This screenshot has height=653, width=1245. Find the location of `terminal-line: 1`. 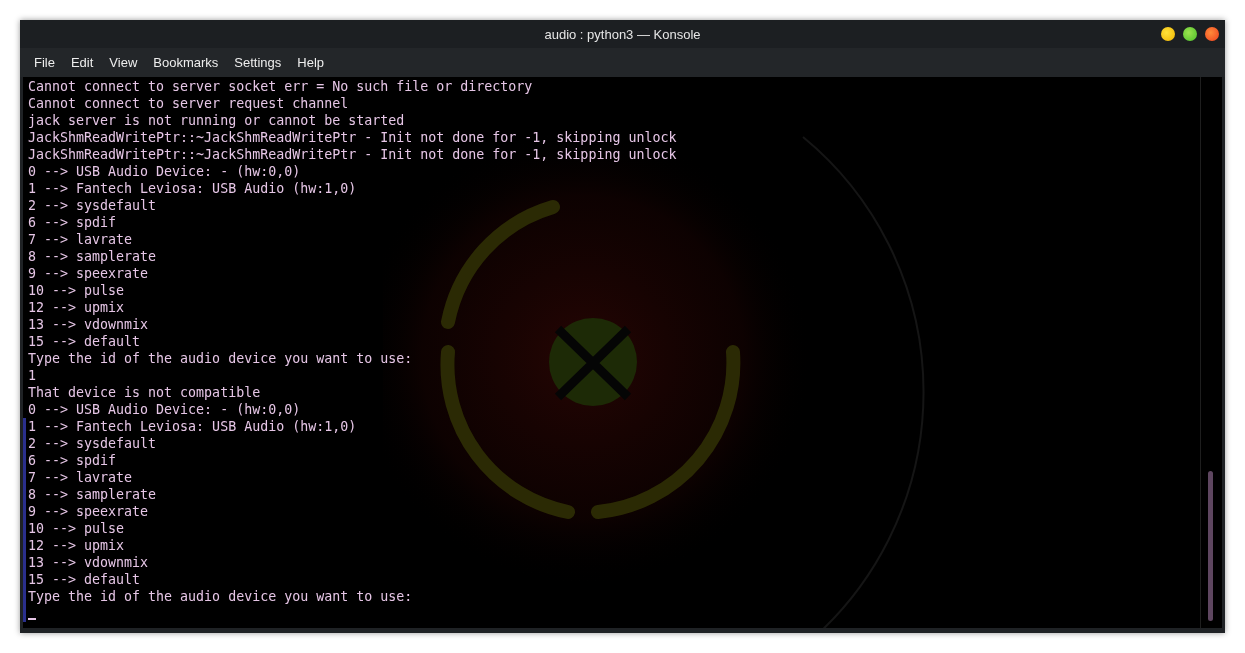

terminal-line: 1 is located at coordinates (32, 375).